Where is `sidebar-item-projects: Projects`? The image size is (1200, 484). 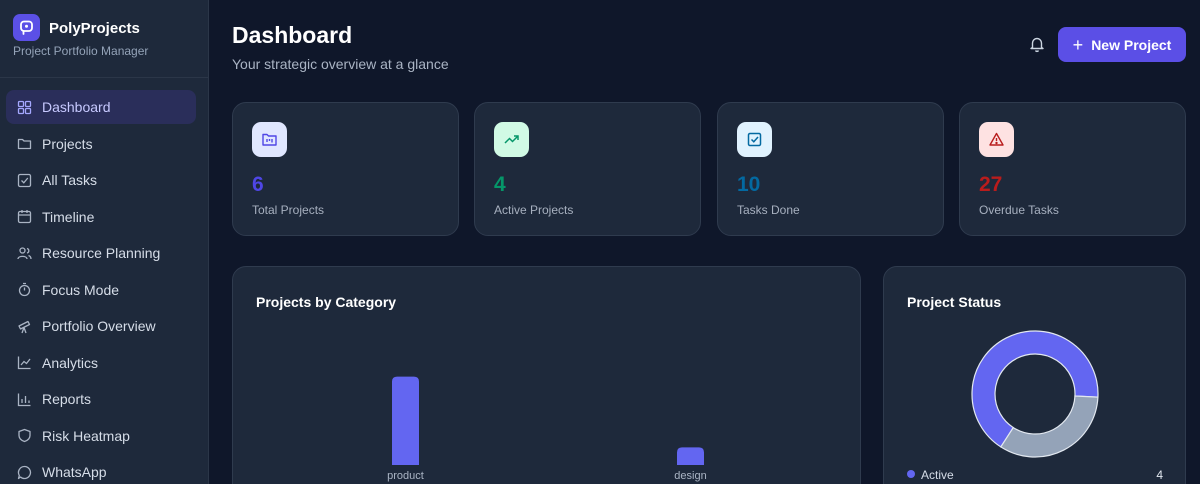 sidebar-item-projects: Projects is located at coordinates (101, 144).